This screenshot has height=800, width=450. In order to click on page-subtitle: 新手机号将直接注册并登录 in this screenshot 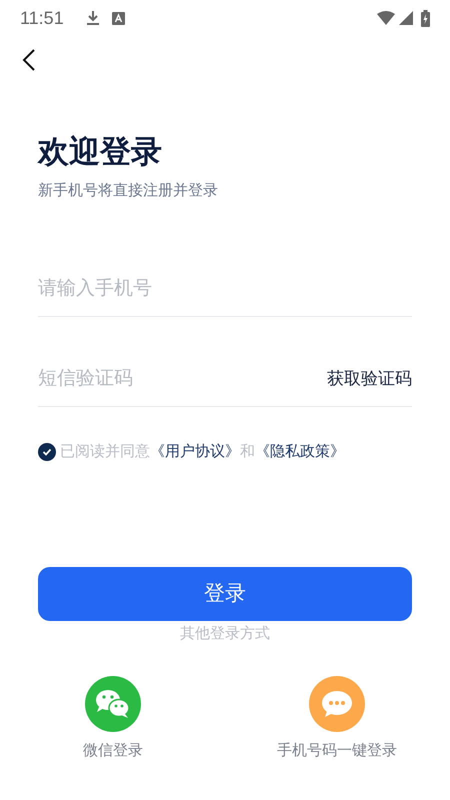, I will do `click(128, 191)`.